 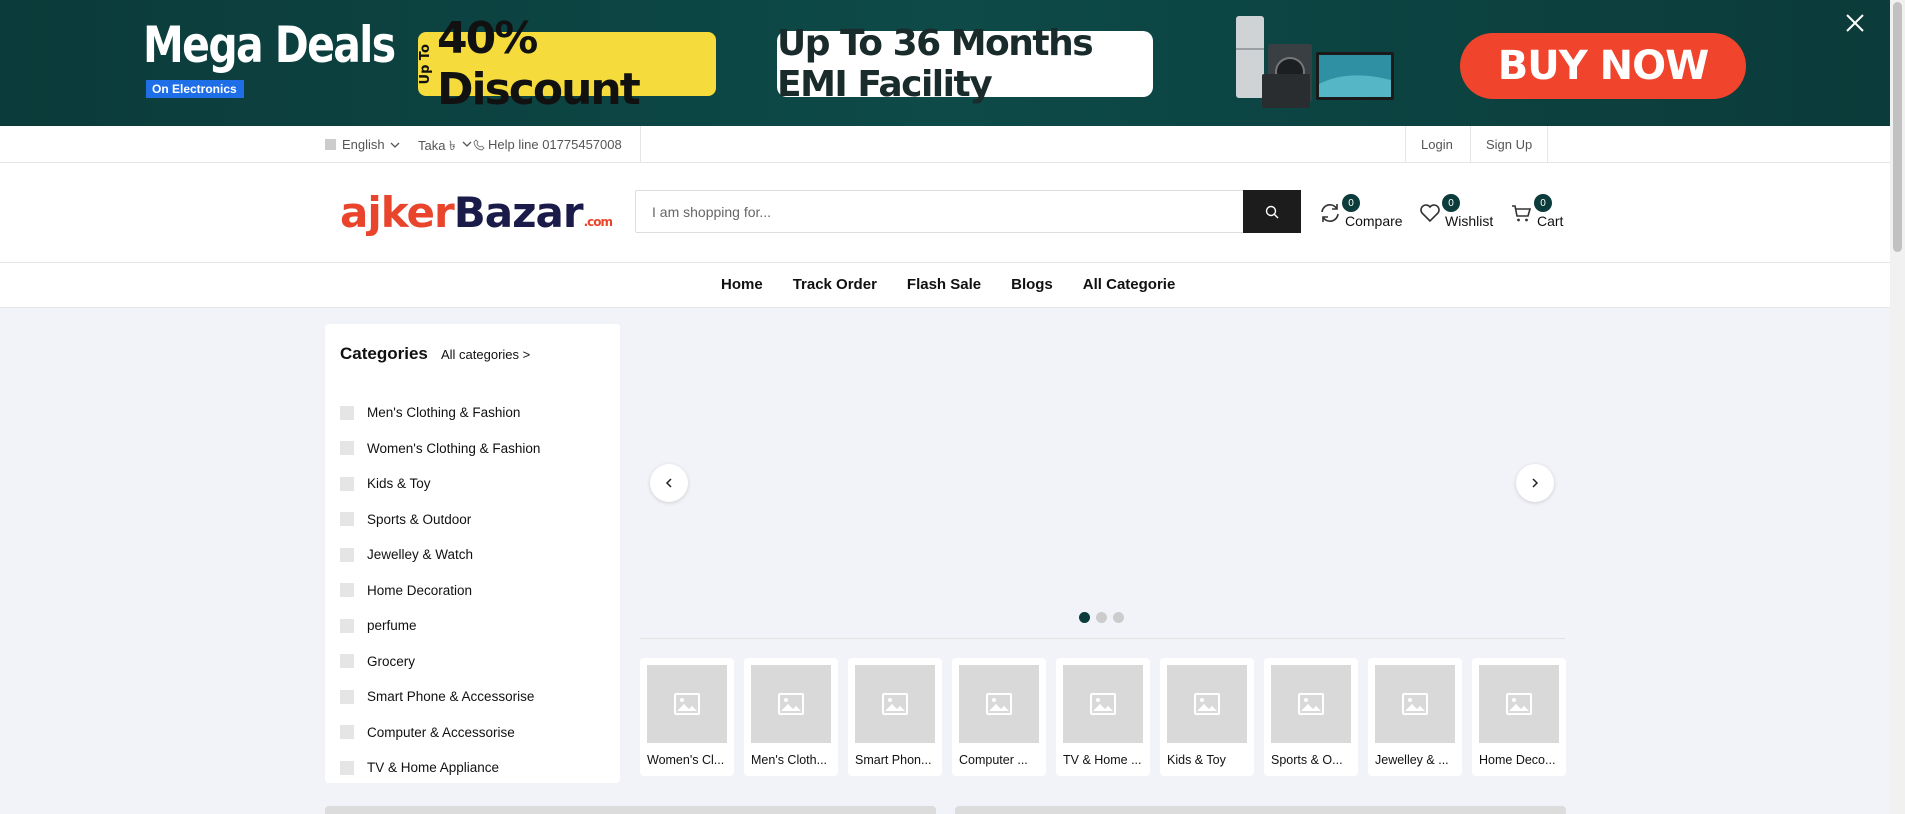 What do you see at coordinates (1129, 284) in the screenshot?
I see `nav-all-categories: All Categorie` at bounding box center [1129, 284].